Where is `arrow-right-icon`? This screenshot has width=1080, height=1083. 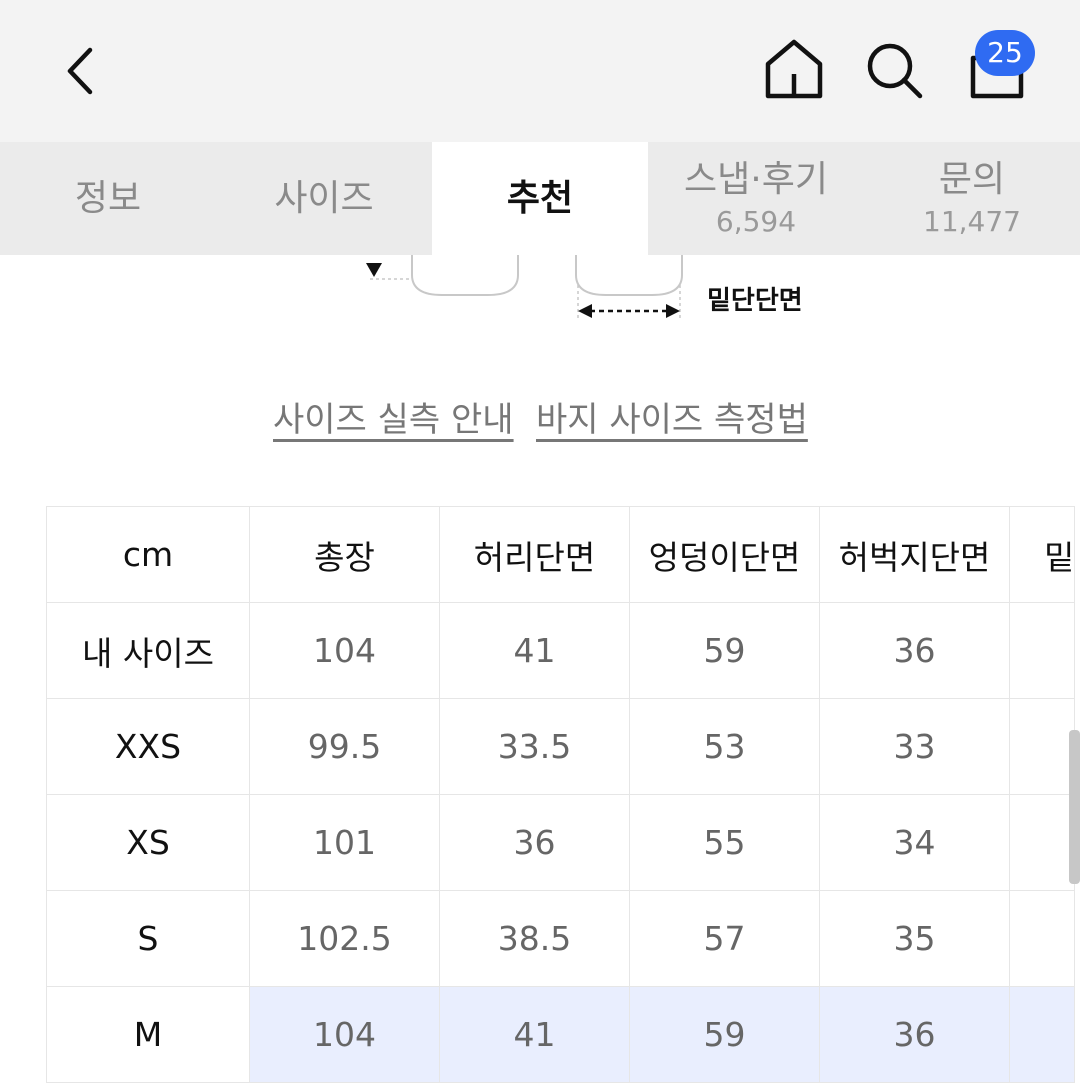 arrow-right-icon is located at coordinates (673, 311).